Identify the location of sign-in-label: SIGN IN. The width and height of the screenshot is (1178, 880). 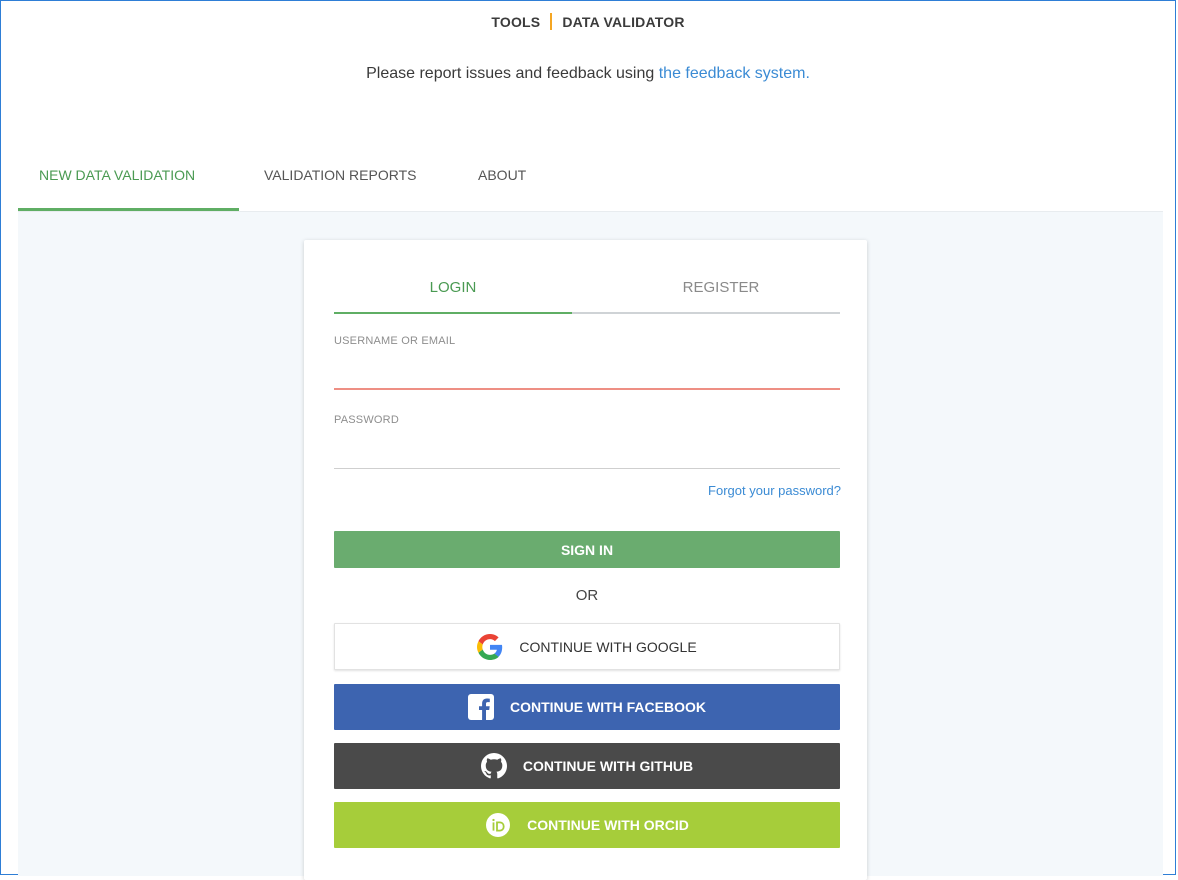
(587, 549).